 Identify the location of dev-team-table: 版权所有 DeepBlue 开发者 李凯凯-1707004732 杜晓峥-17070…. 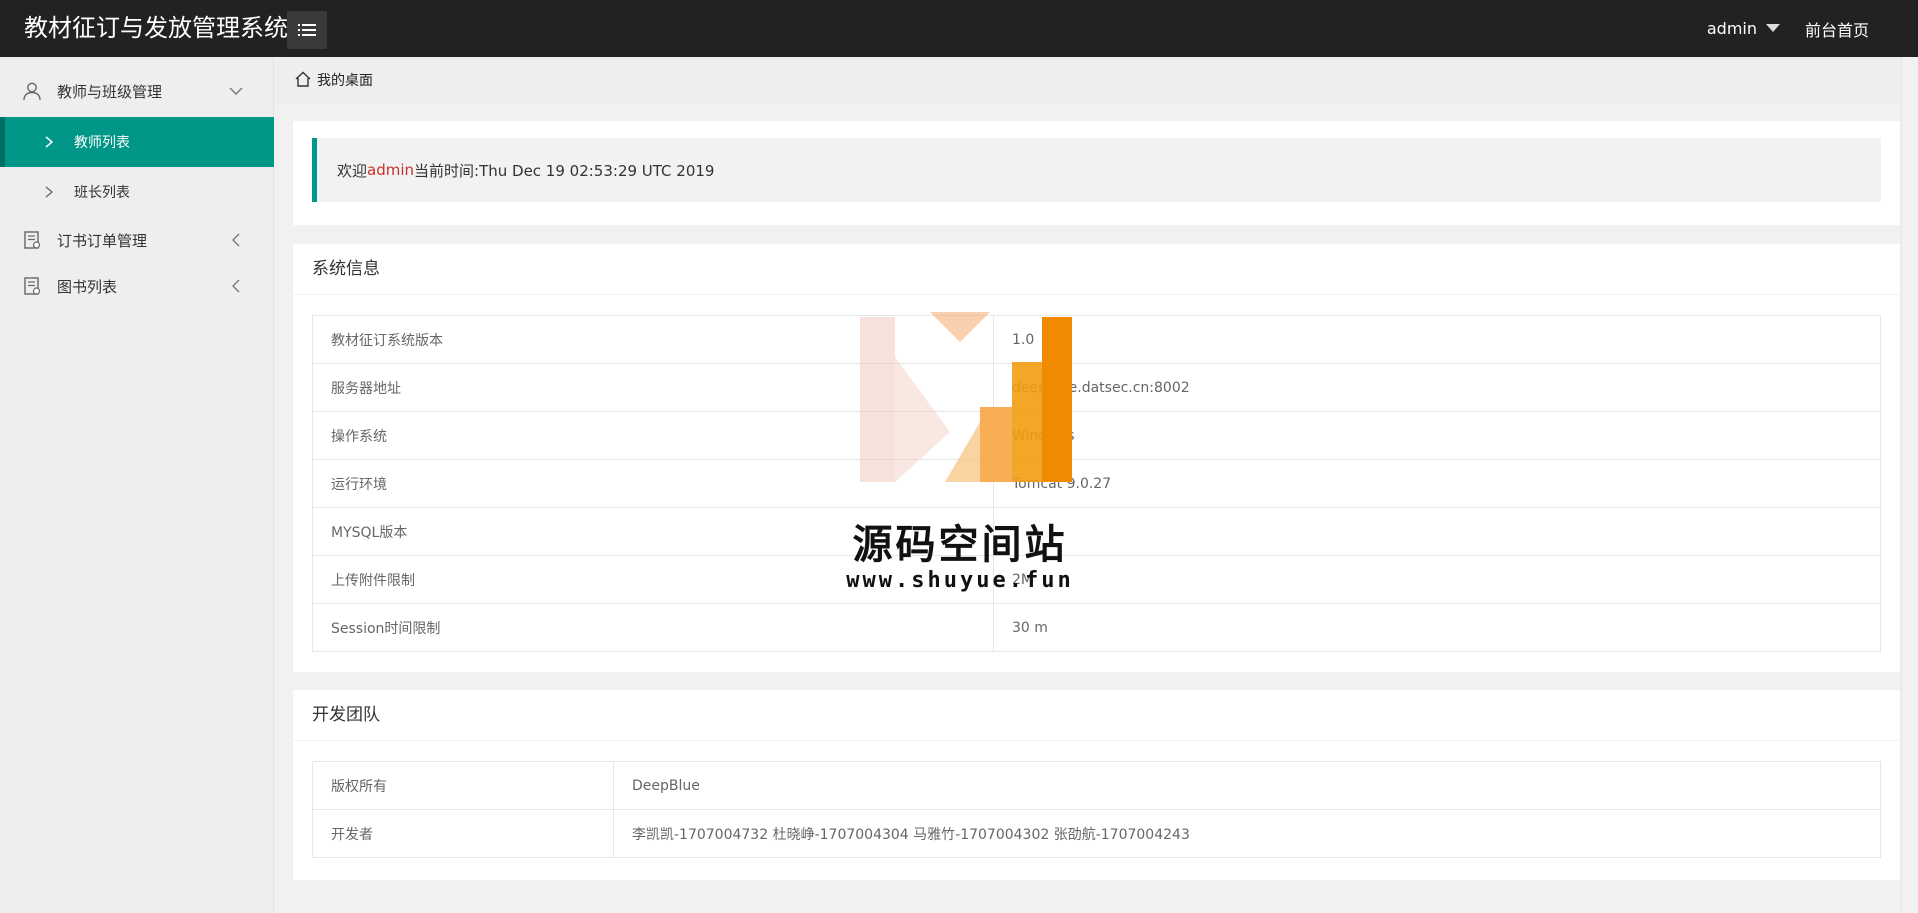
(1096, 809).